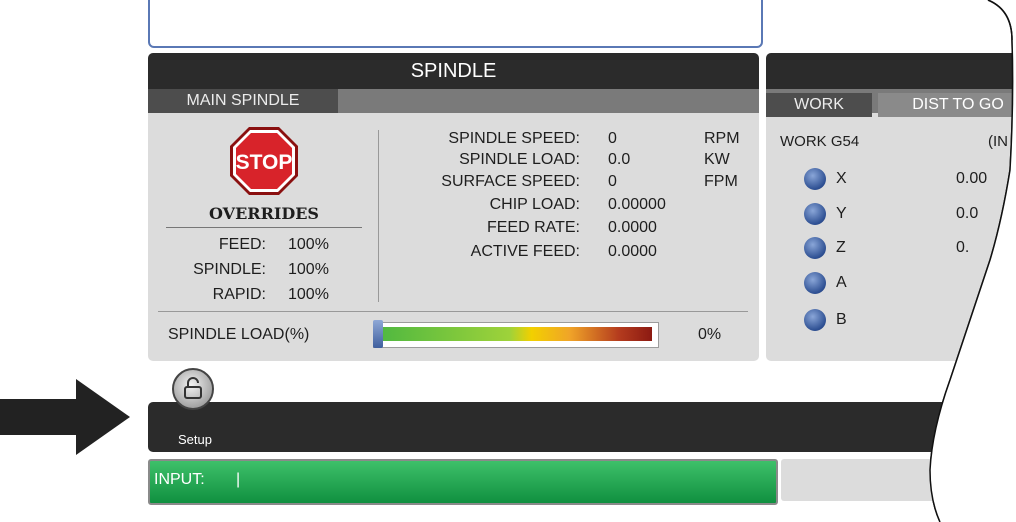 This screenshot has height=522, width=1016. I want to click on torn-edge-overlay, so click(972, 261).